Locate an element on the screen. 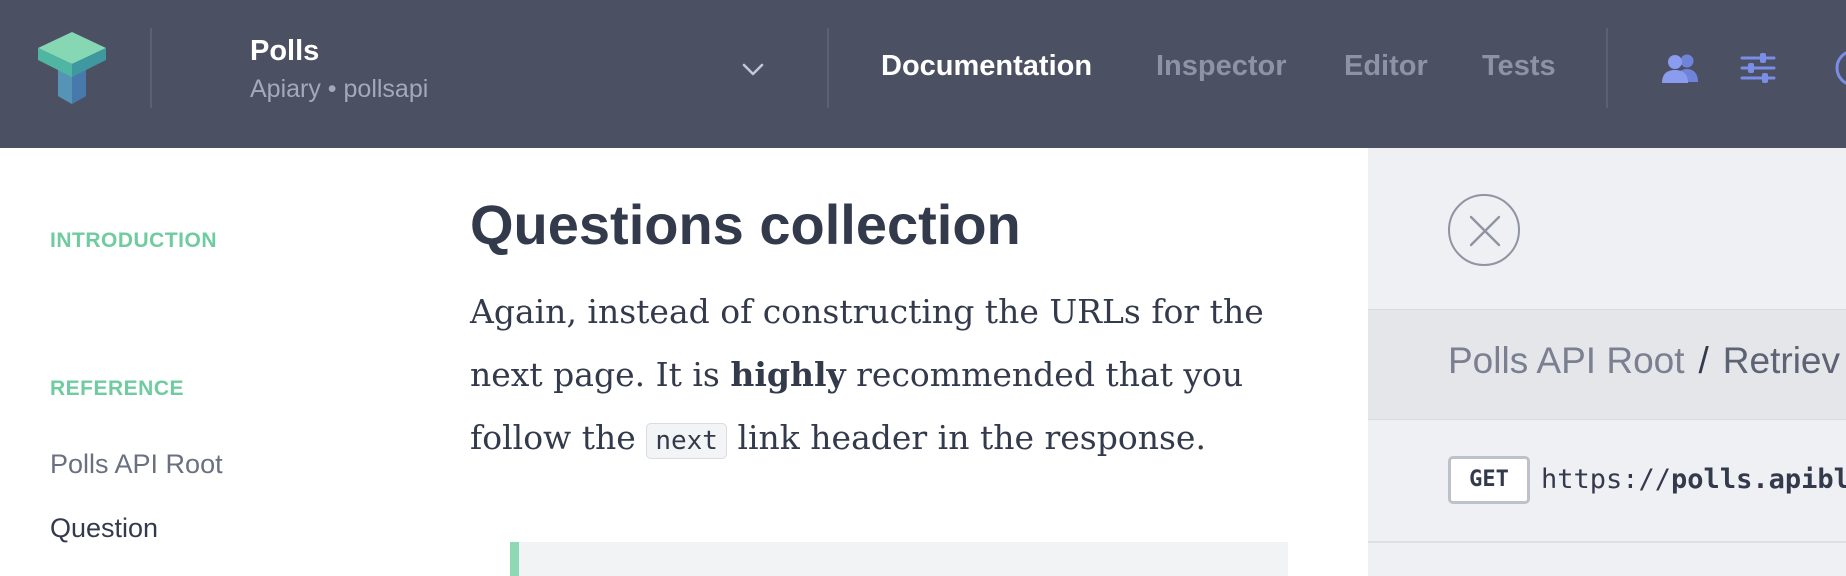 The height and width of the screenshot is (576, 1846). paragraph-text: link header in the response. is located at coordinates (966, 437).